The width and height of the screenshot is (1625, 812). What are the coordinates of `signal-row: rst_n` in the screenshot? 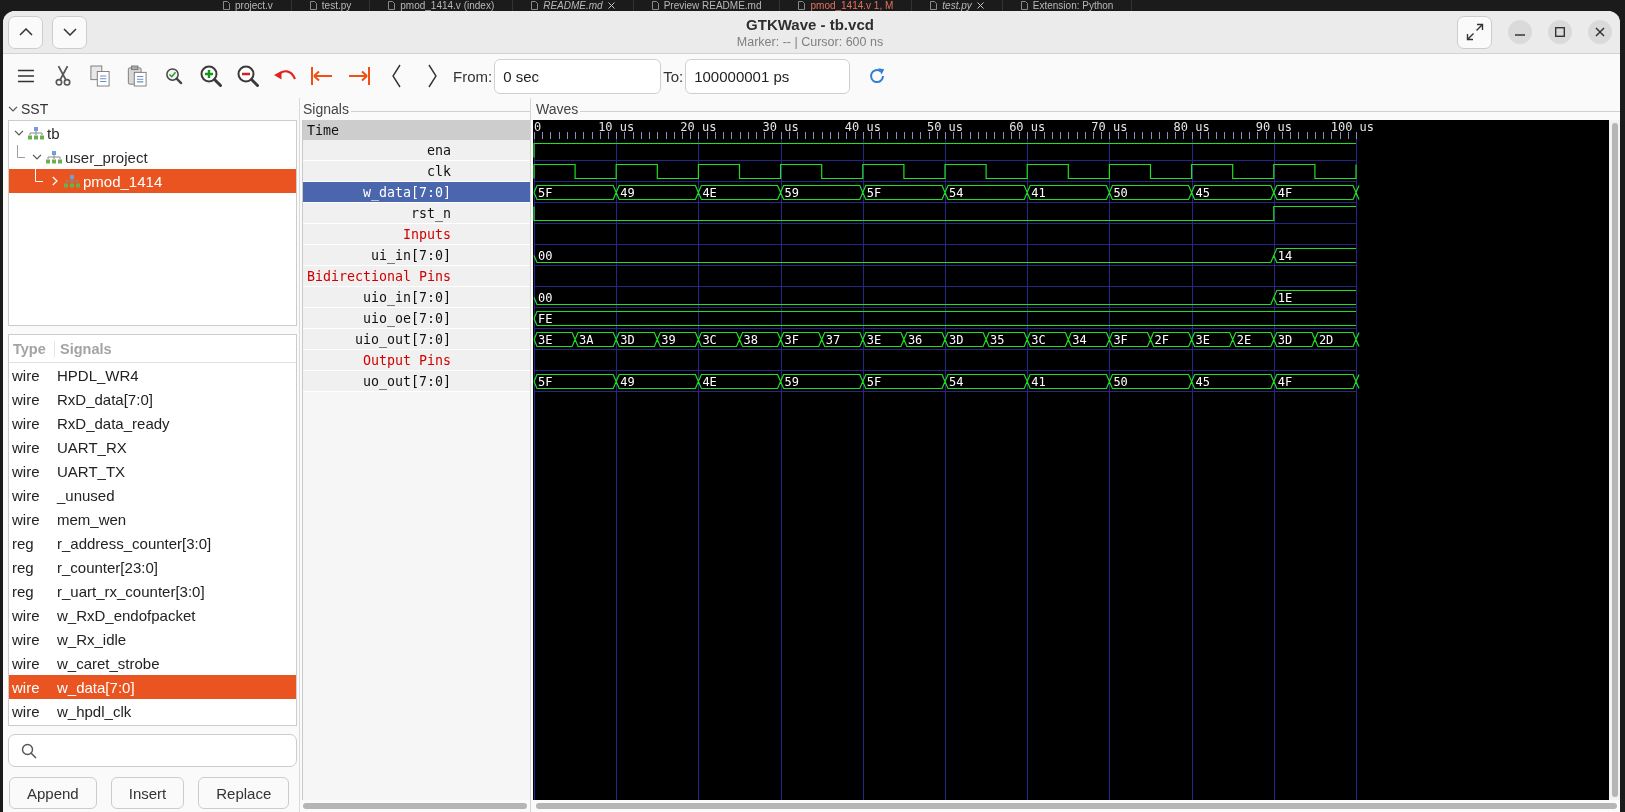 It's located at (416, 213).